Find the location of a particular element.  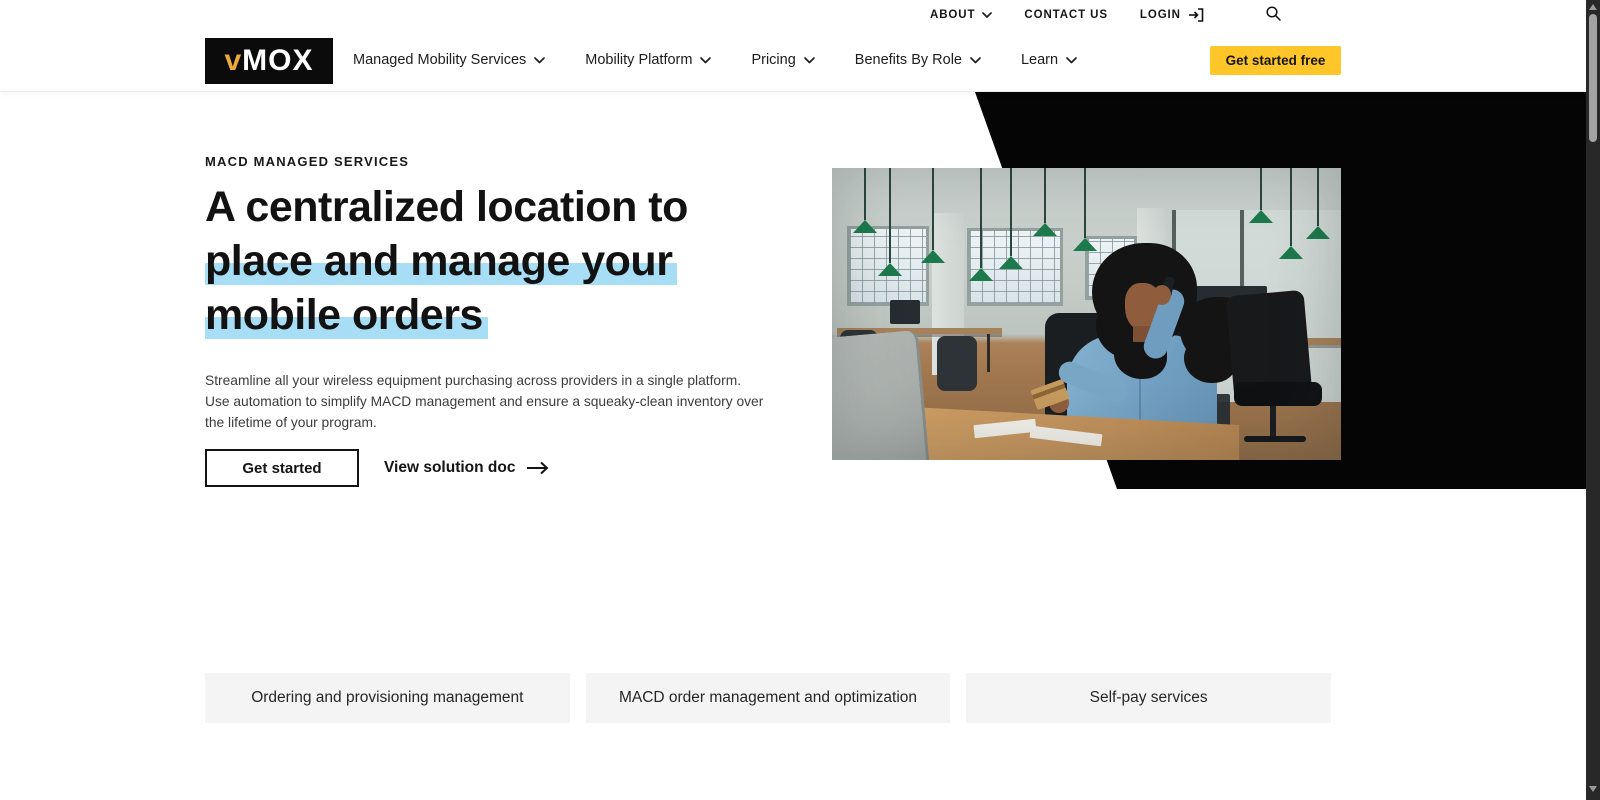

utility-nav: ABOUT CONTACT US LOGIN is located at coordinates (1067, 15).